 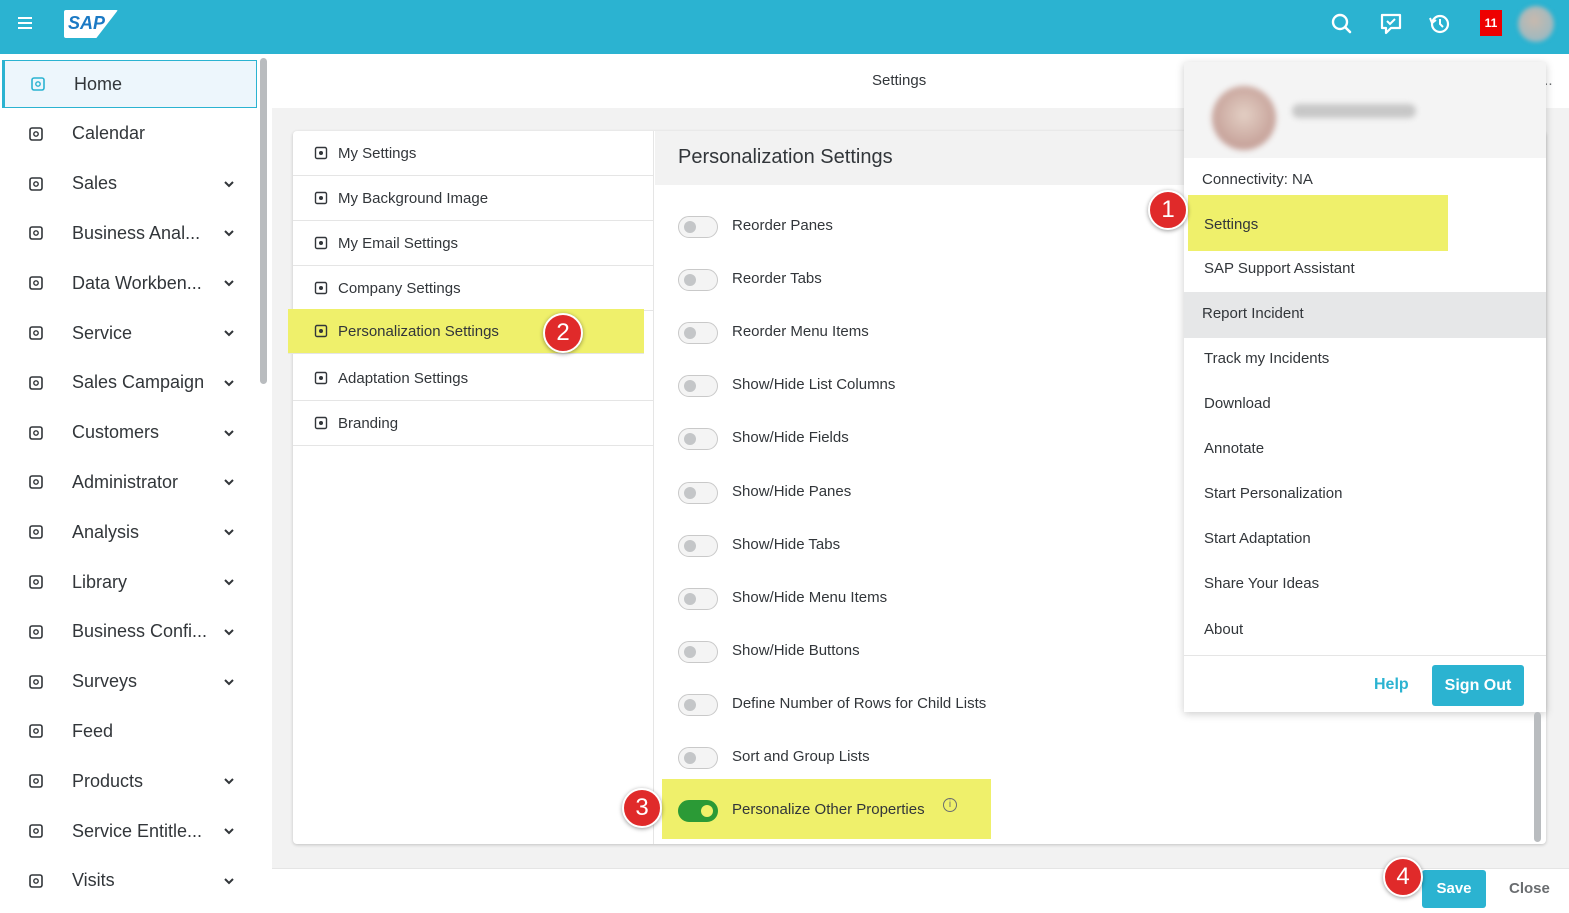 What do you see at coordinates (129, 781) in the screenshot?
I see `sidebar-item-products: Products` at bounding box center [129, 781].